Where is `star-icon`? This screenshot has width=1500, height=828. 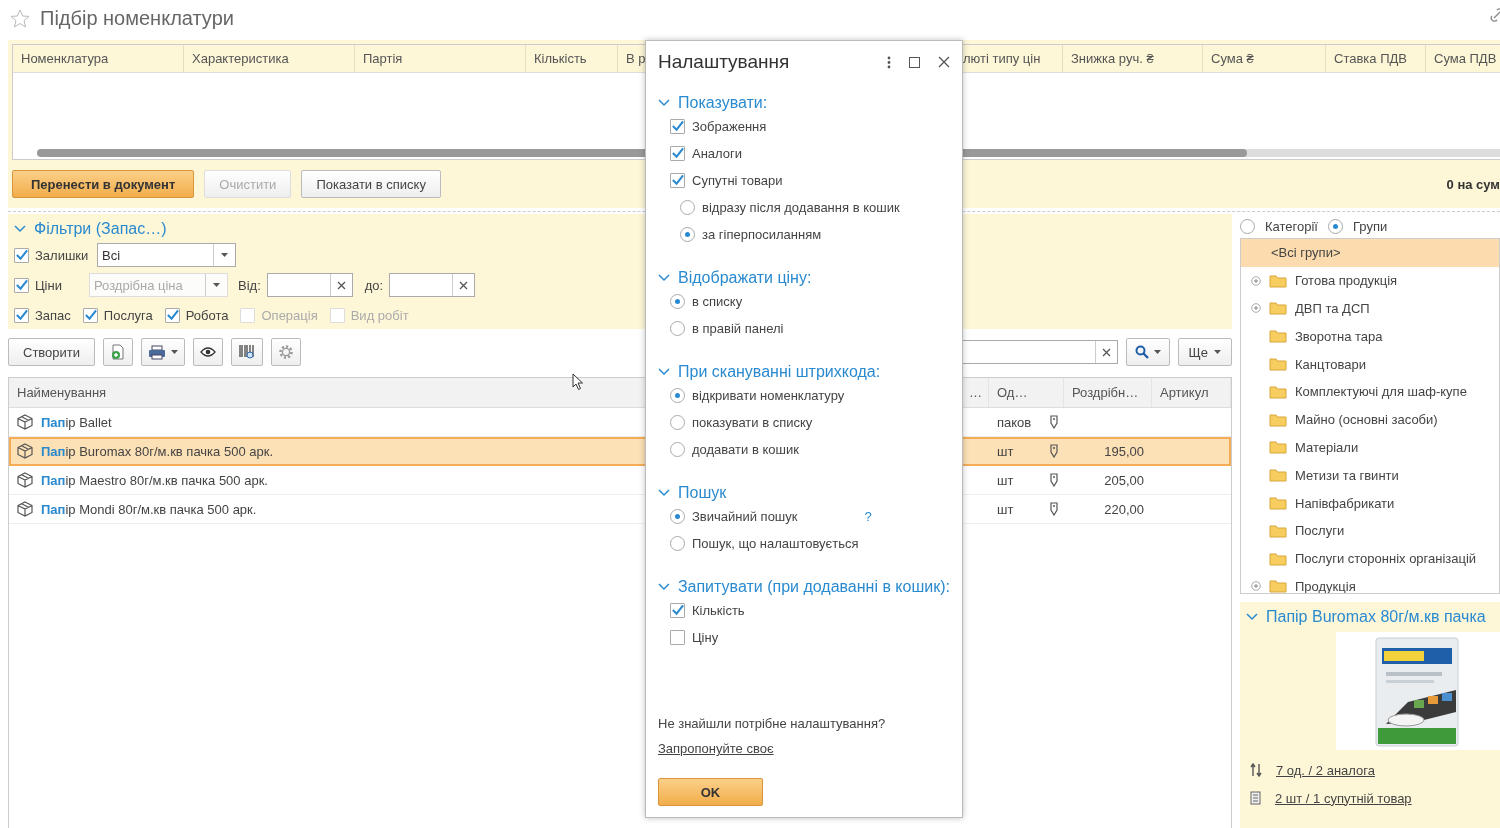 star-icon is located at coordinates (20, 18).